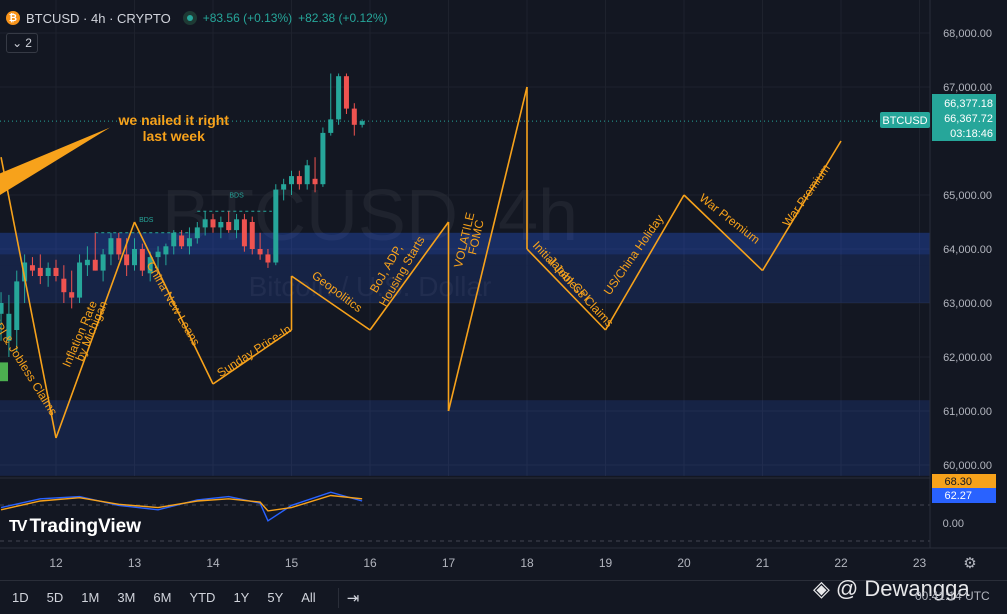  Describe the element at coordinates (606, 563) in the screenshot. I see `time-tick-label: 19` at that location.